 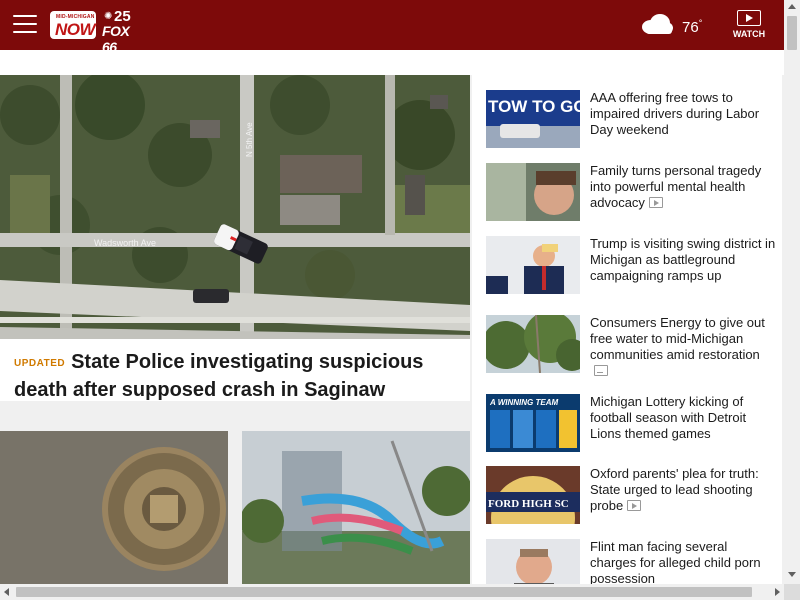 I want to click on mid-michigan-now-logo: MID-MICHIGAN NOW, so click(x=73, y=25).